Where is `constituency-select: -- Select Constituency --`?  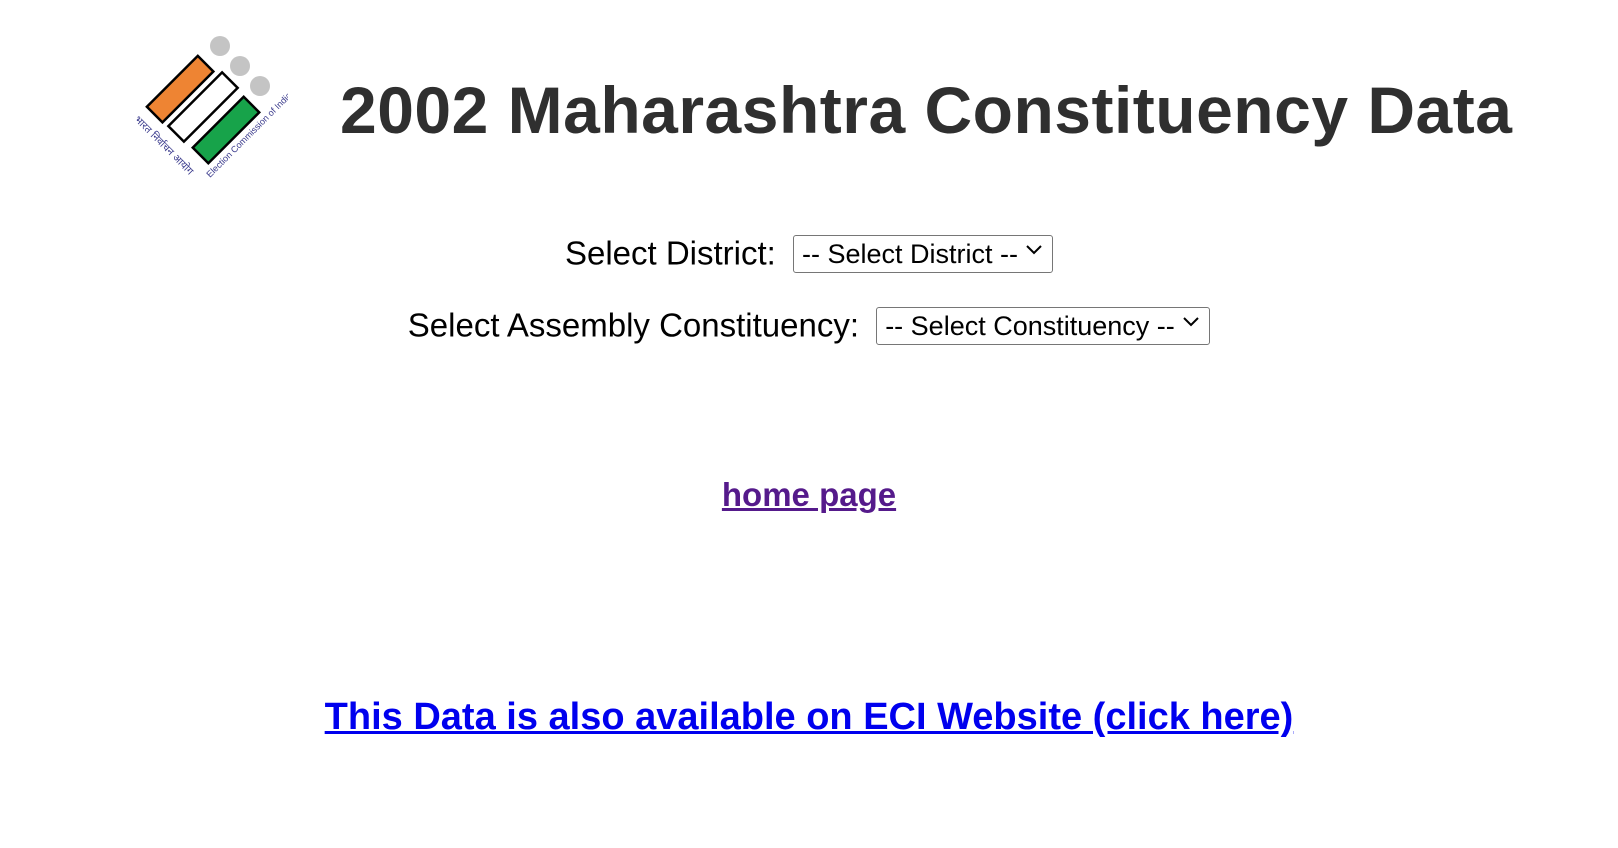 constituency-select: -- Select Constituency -- is located at coordinates (1043, 326).